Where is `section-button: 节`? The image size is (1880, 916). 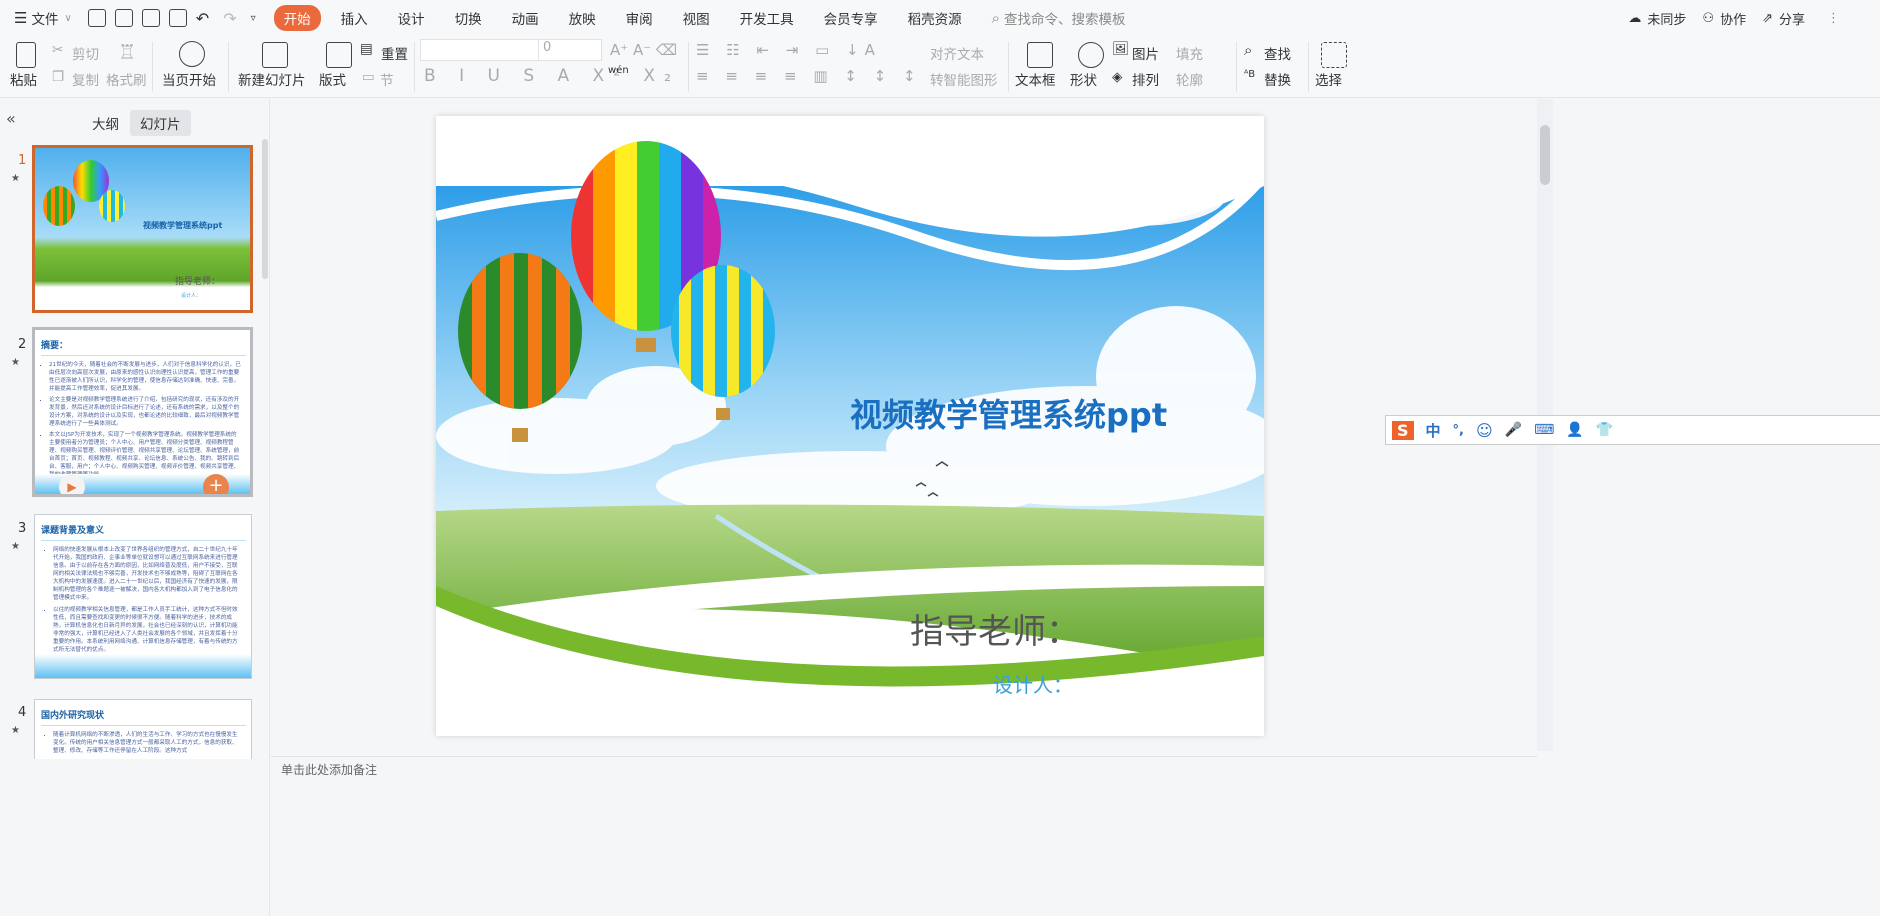
section-button: 节 is located at coordinates (387, 79).